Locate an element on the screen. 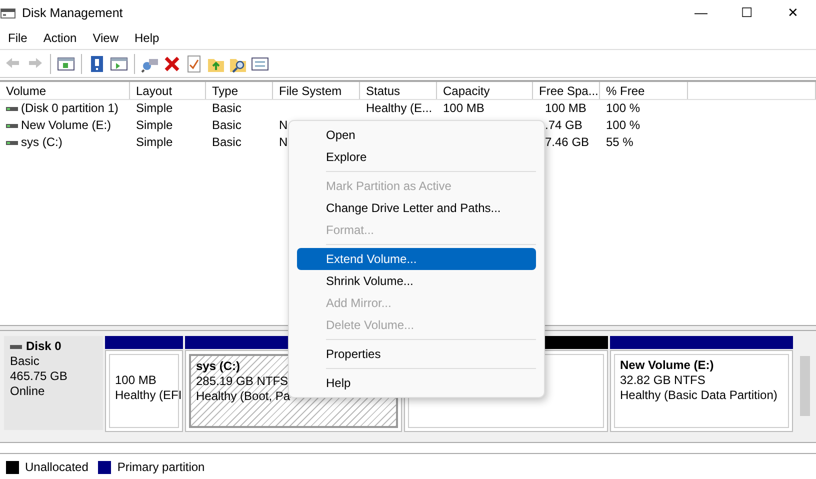  partition-detail: 32.82 GB NTFS is located at coordinates (663, 380).